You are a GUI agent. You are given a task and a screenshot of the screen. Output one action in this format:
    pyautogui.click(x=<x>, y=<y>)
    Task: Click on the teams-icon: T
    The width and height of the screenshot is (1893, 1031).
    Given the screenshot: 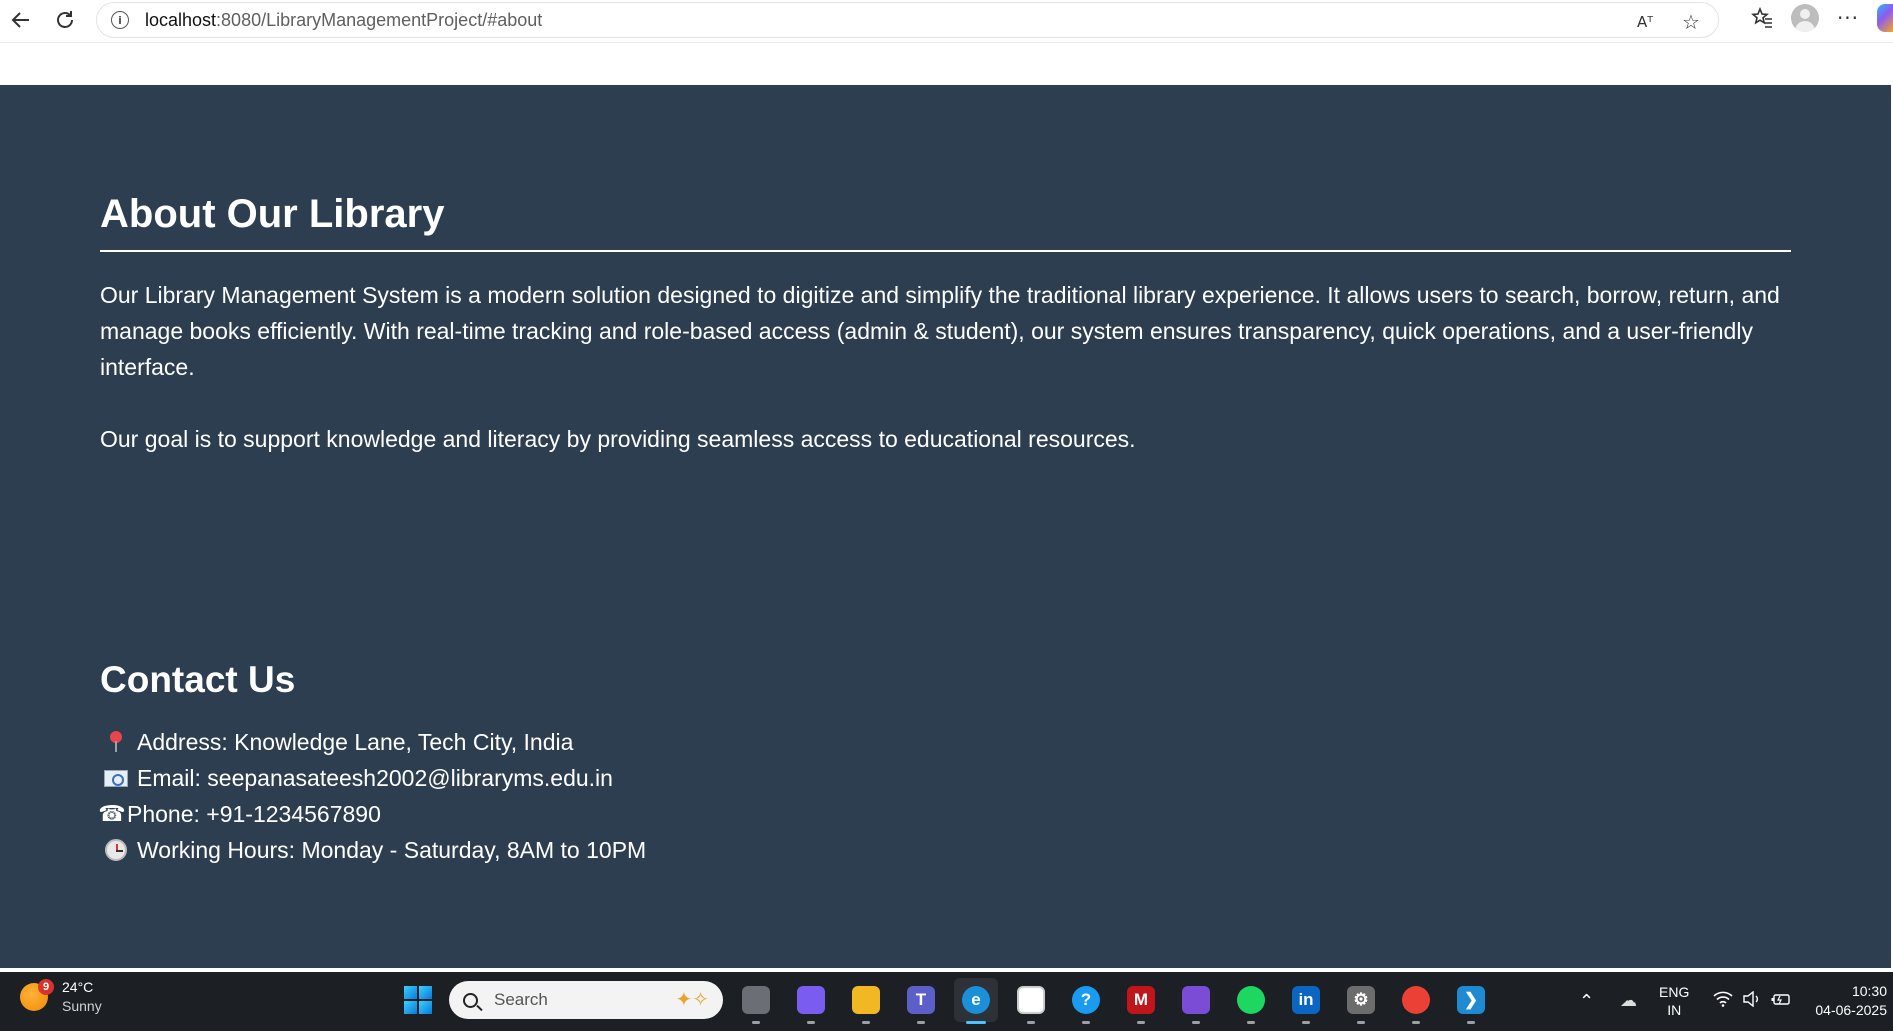 What is the action you would take?
    pyautogui.click(x=921, y=1000)
    